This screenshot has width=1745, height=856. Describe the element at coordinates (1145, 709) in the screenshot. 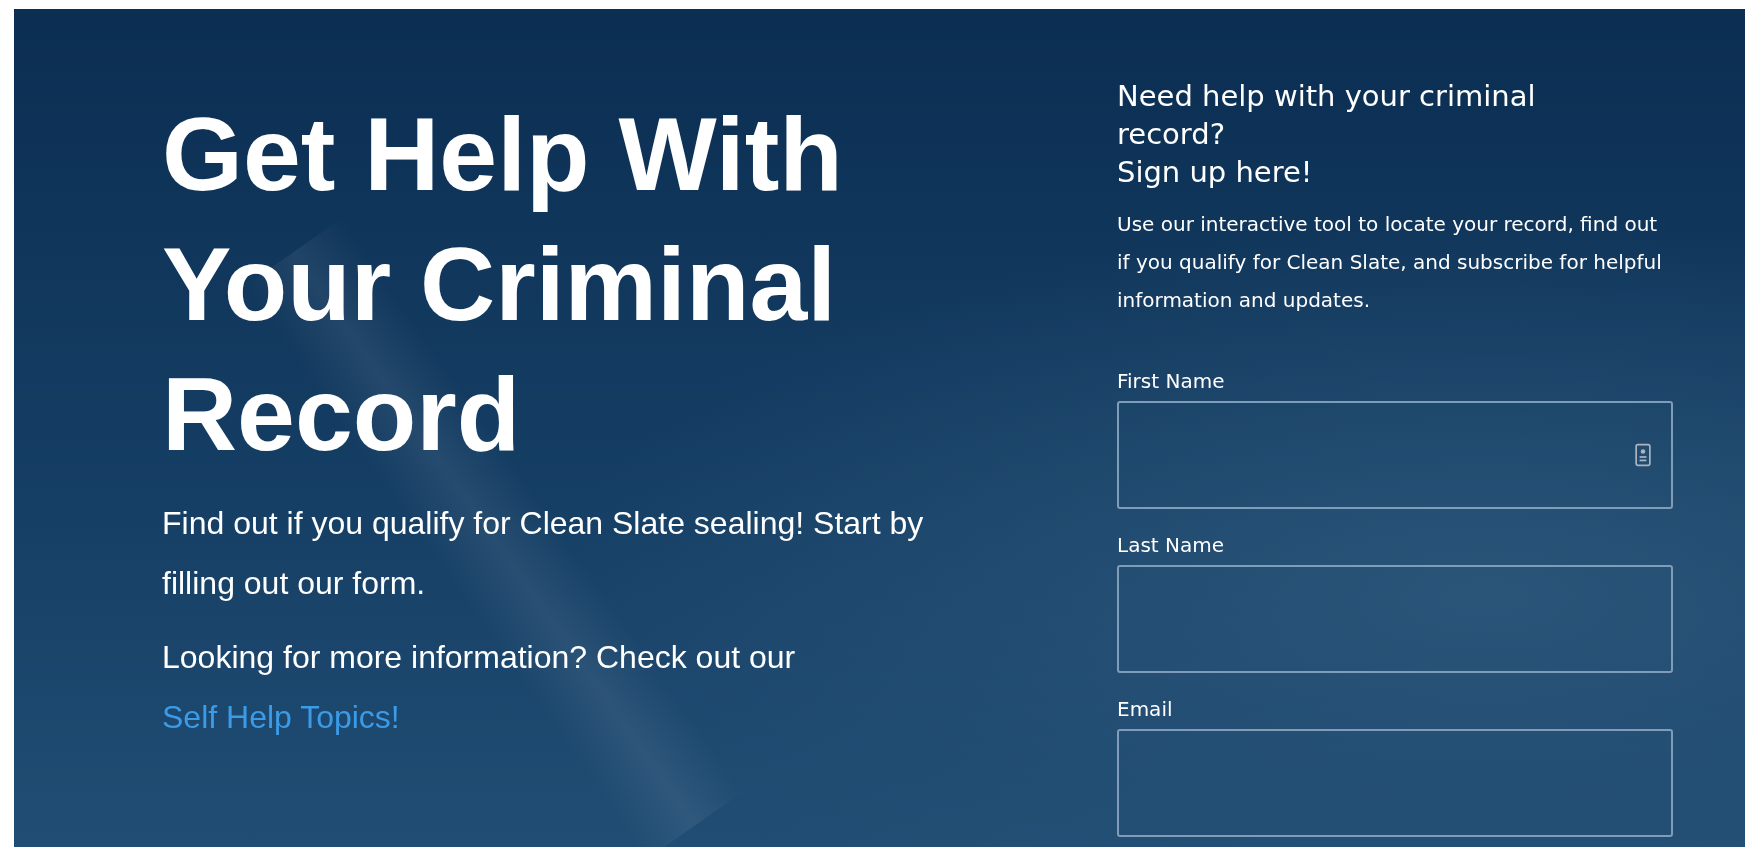

I see `field-label: Email` at that location.